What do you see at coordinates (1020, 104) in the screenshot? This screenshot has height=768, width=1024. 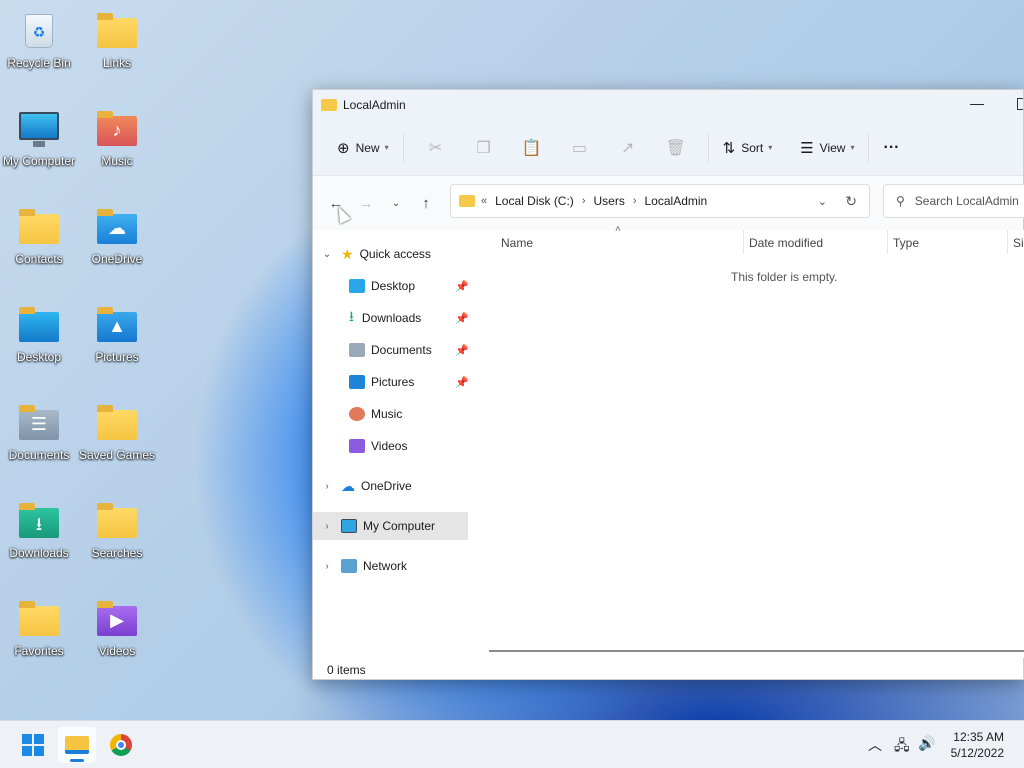 I see `maximize-button` at bounding box center [1020, 104].